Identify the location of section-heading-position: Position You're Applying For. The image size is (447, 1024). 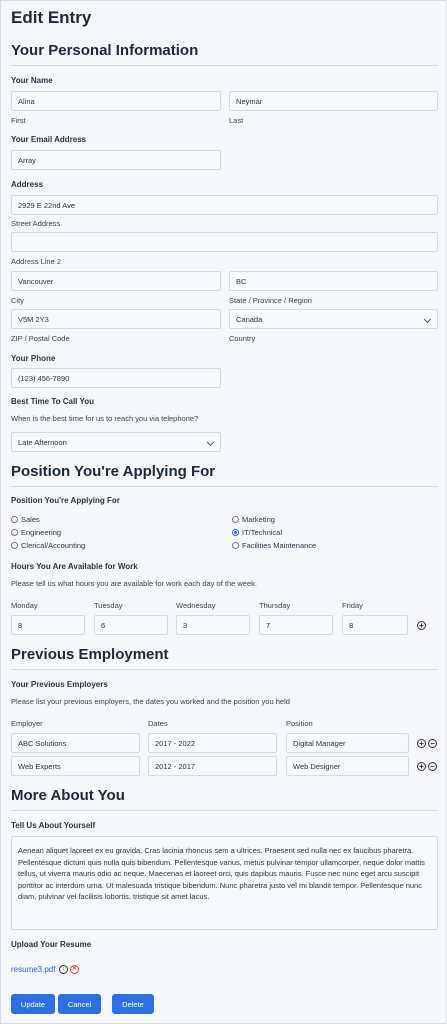
(113, 471).